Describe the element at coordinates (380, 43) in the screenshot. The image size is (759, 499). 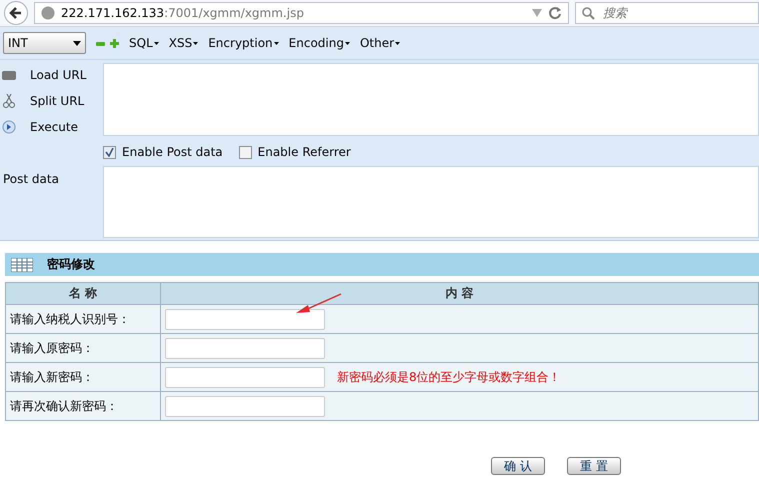
I see `menu-button: Other` at that location.